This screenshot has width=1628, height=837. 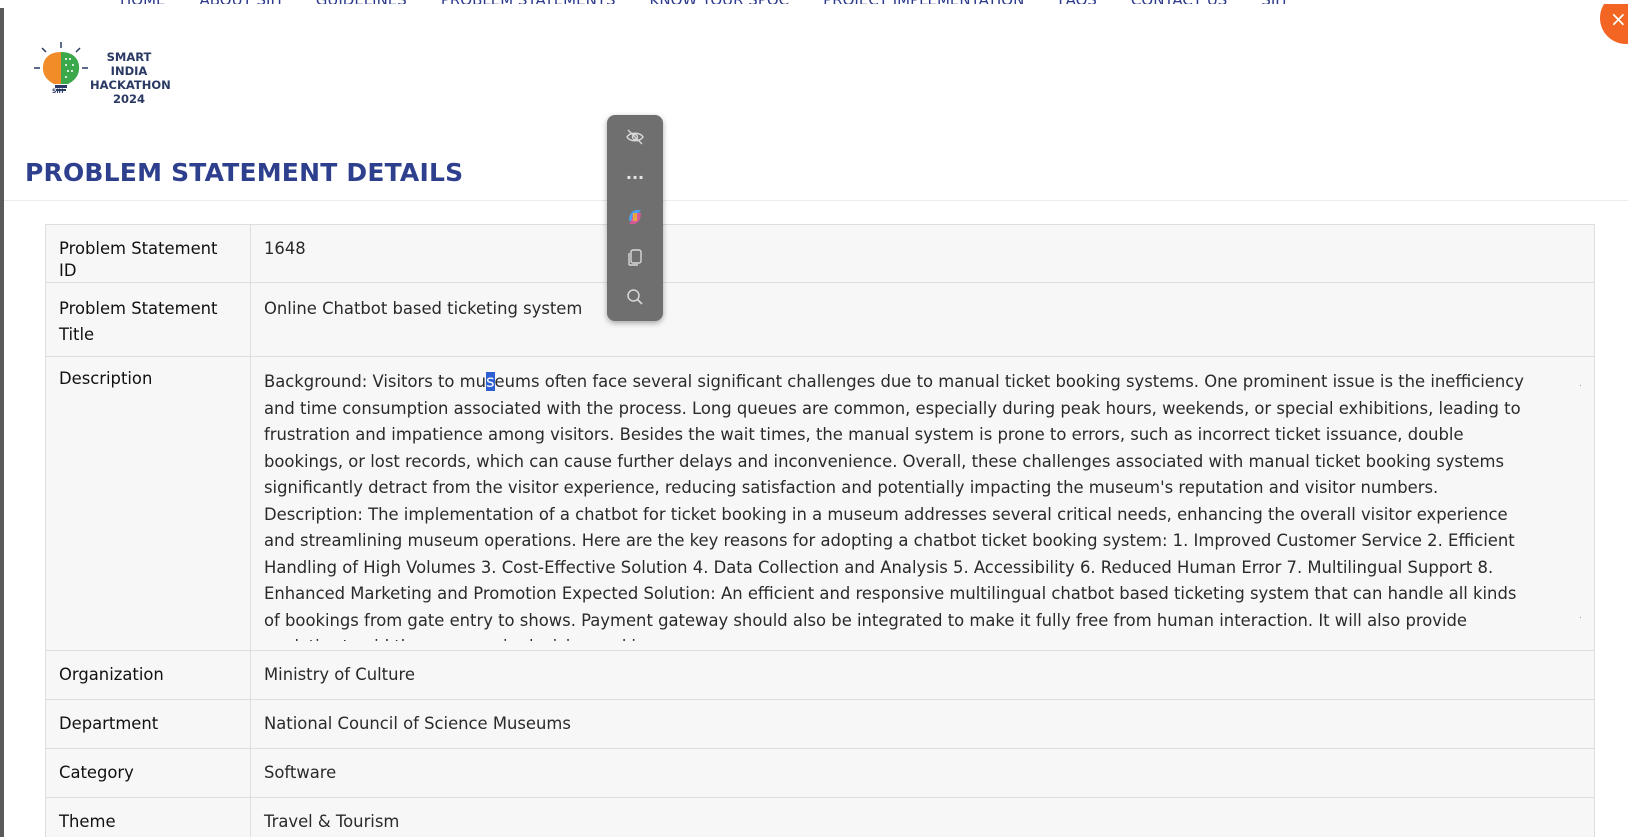 I want to click on logo-text: SMART INDIA HACKATHON 2024, so click(x=130, y=78).